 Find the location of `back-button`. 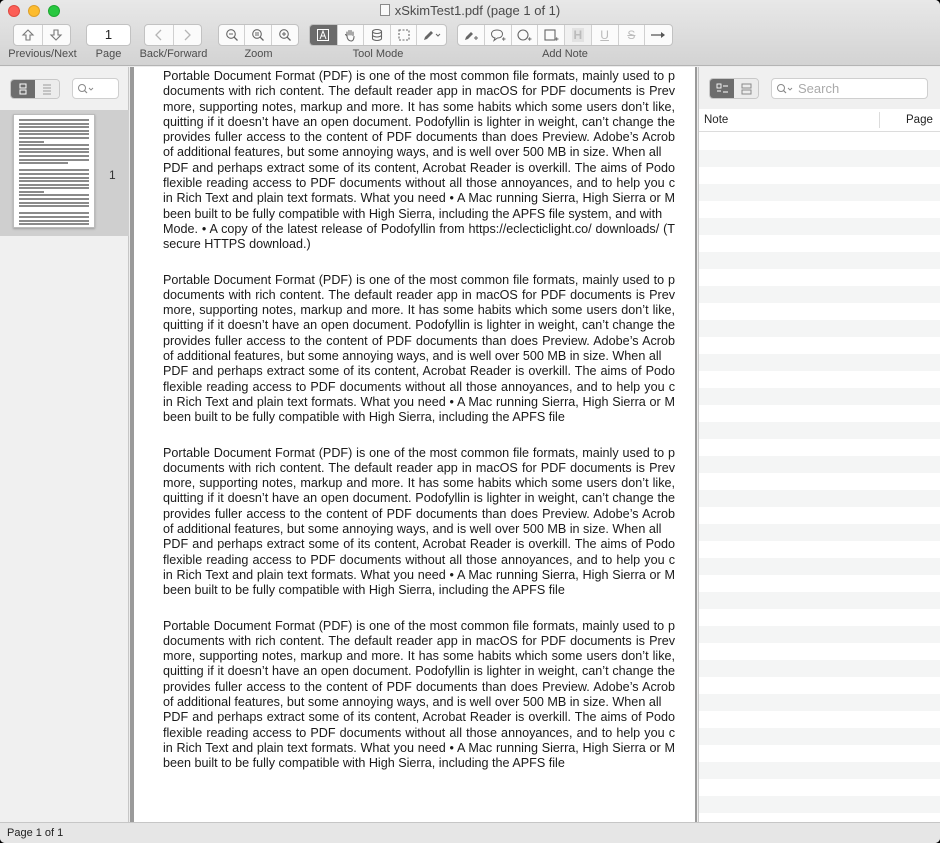

back-button is located at coordinates (159, 35).